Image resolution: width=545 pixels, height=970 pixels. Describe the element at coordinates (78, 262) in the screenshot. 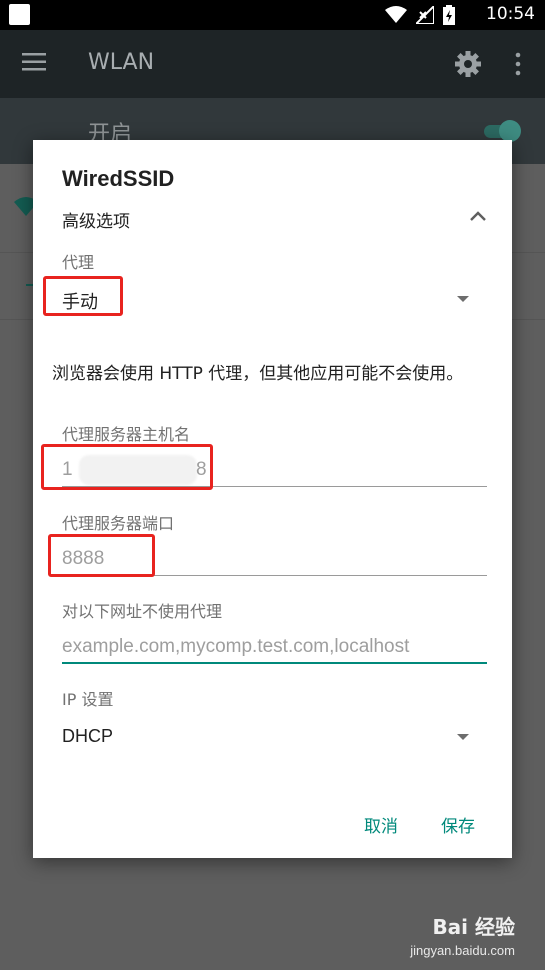

I see `proxy-label: 代理` at that location.